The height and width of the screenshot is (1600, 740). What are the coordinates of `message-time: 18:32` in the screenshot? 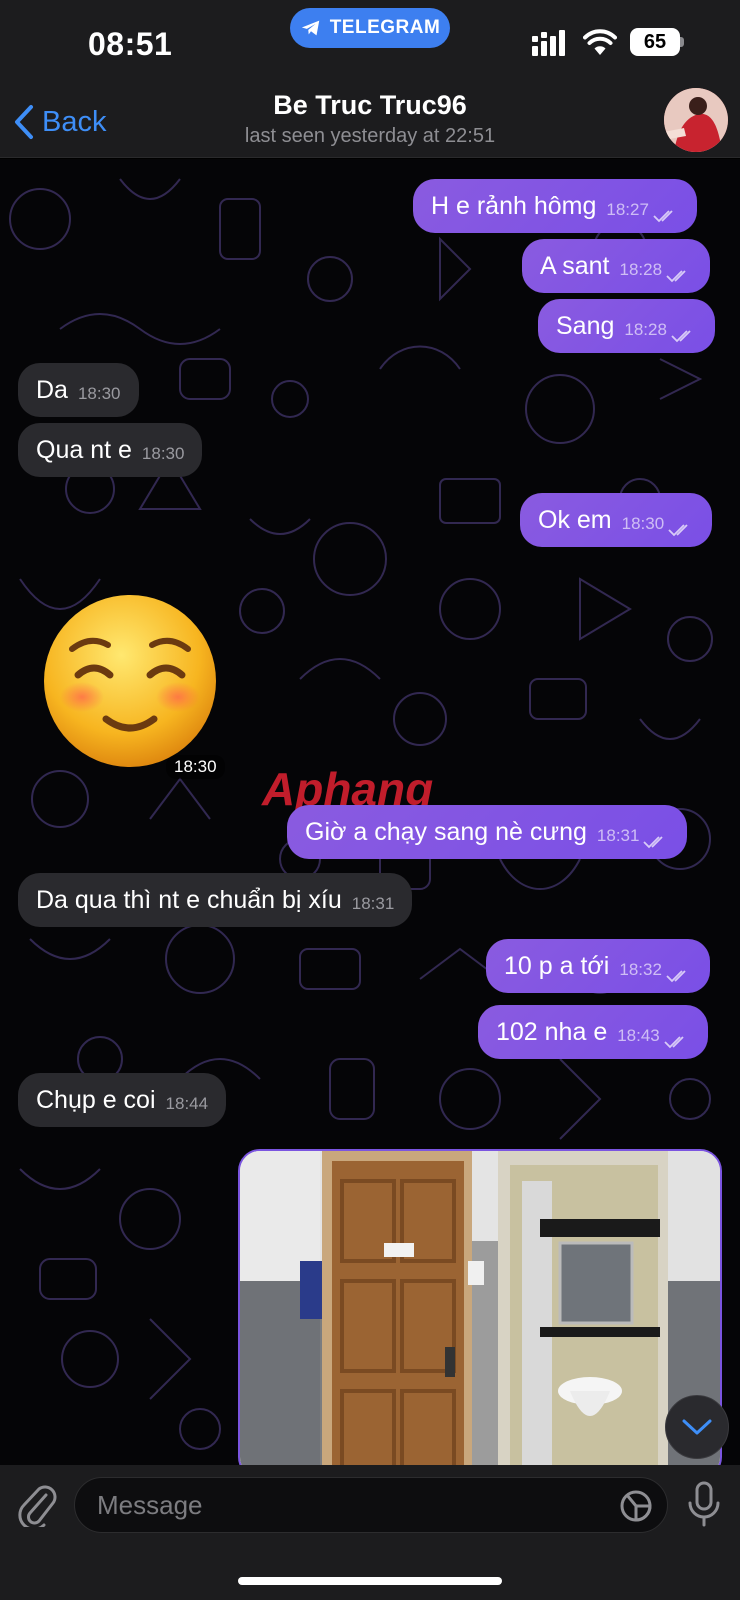 It's located at (640, 969).